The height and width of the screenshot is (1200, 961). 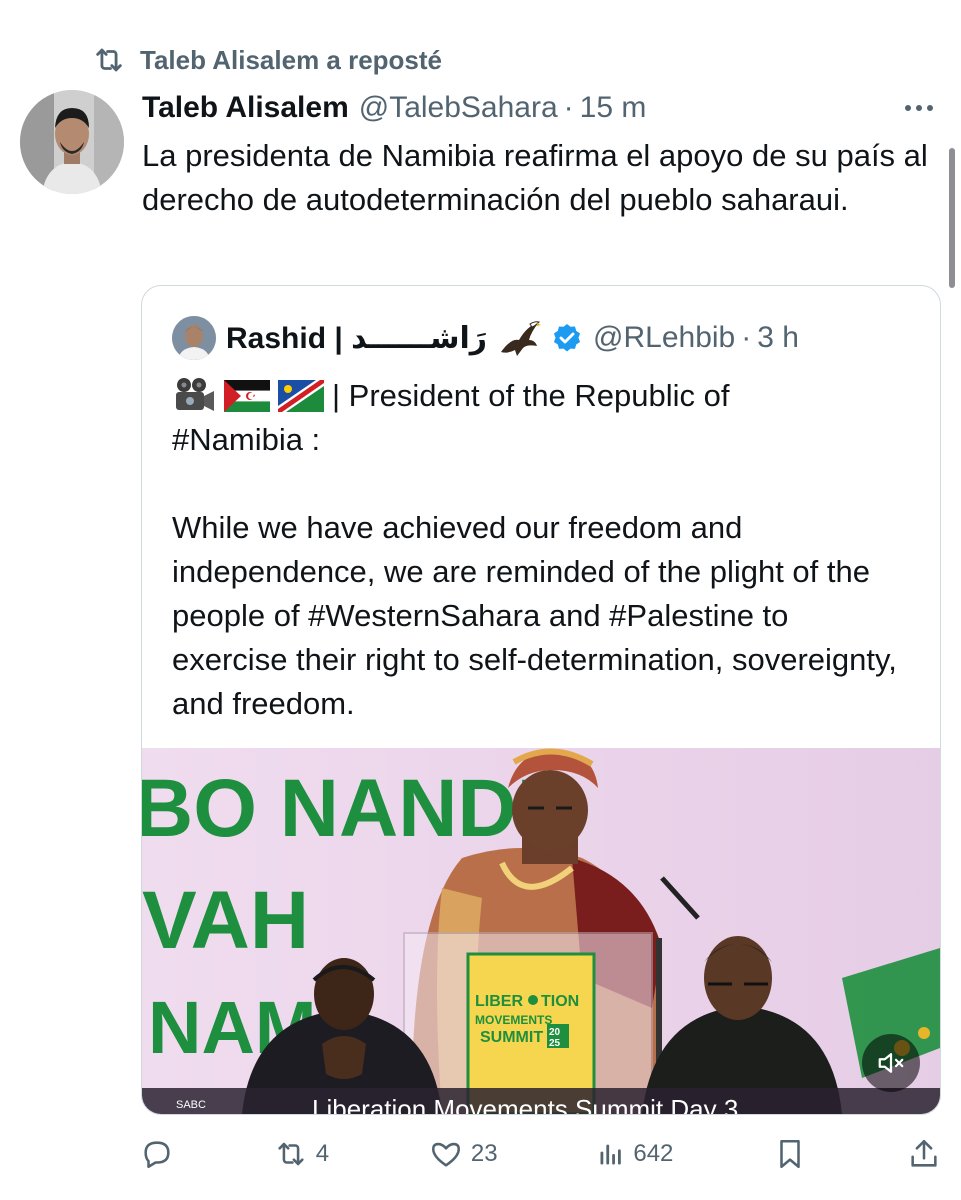 I want to click on quoted-line-2: #Namibia :, so click(x=246, y=439).